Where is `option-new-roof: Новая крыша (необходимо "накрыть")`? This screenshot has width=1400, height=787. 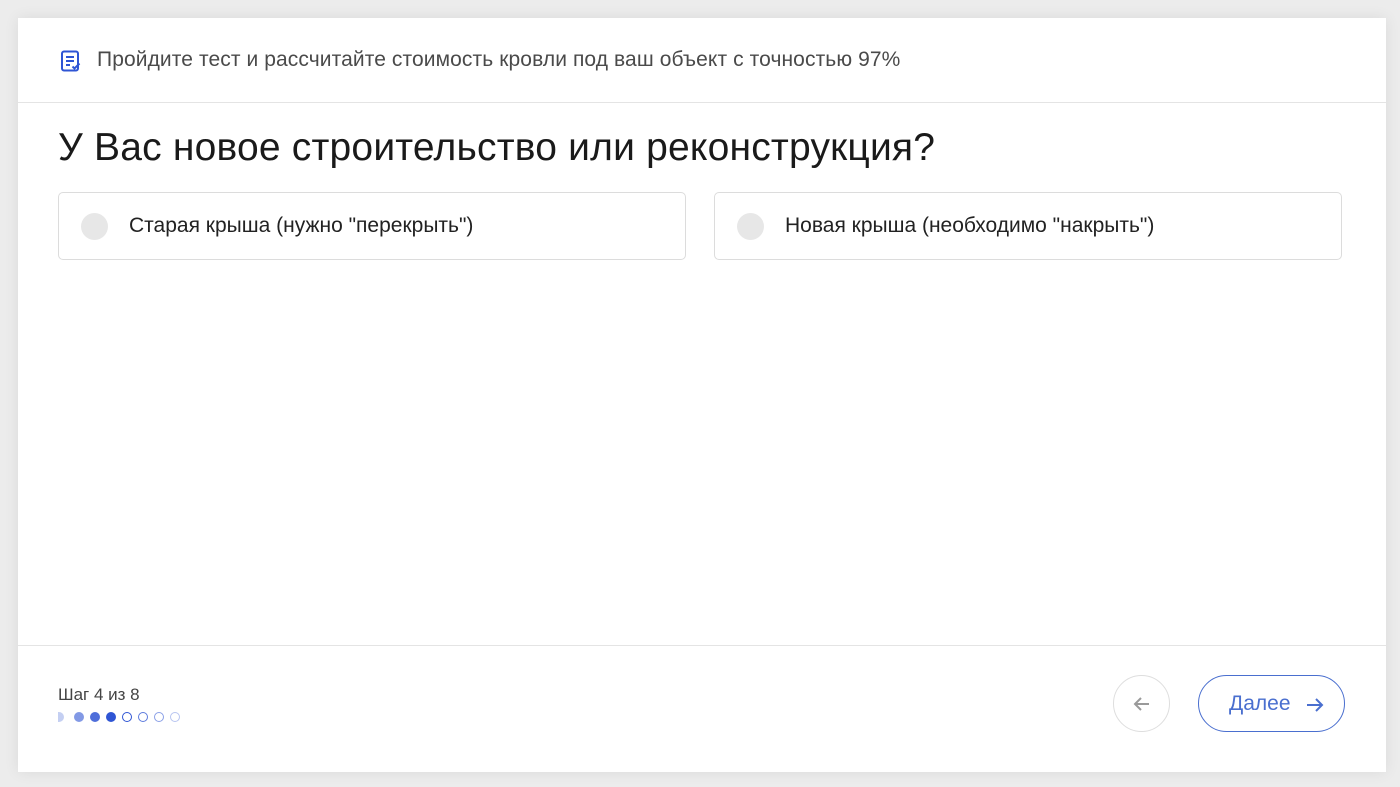
option-new-roof: Новая крыша (необходимо "накрыть") is located at coordinates (1028, 226).